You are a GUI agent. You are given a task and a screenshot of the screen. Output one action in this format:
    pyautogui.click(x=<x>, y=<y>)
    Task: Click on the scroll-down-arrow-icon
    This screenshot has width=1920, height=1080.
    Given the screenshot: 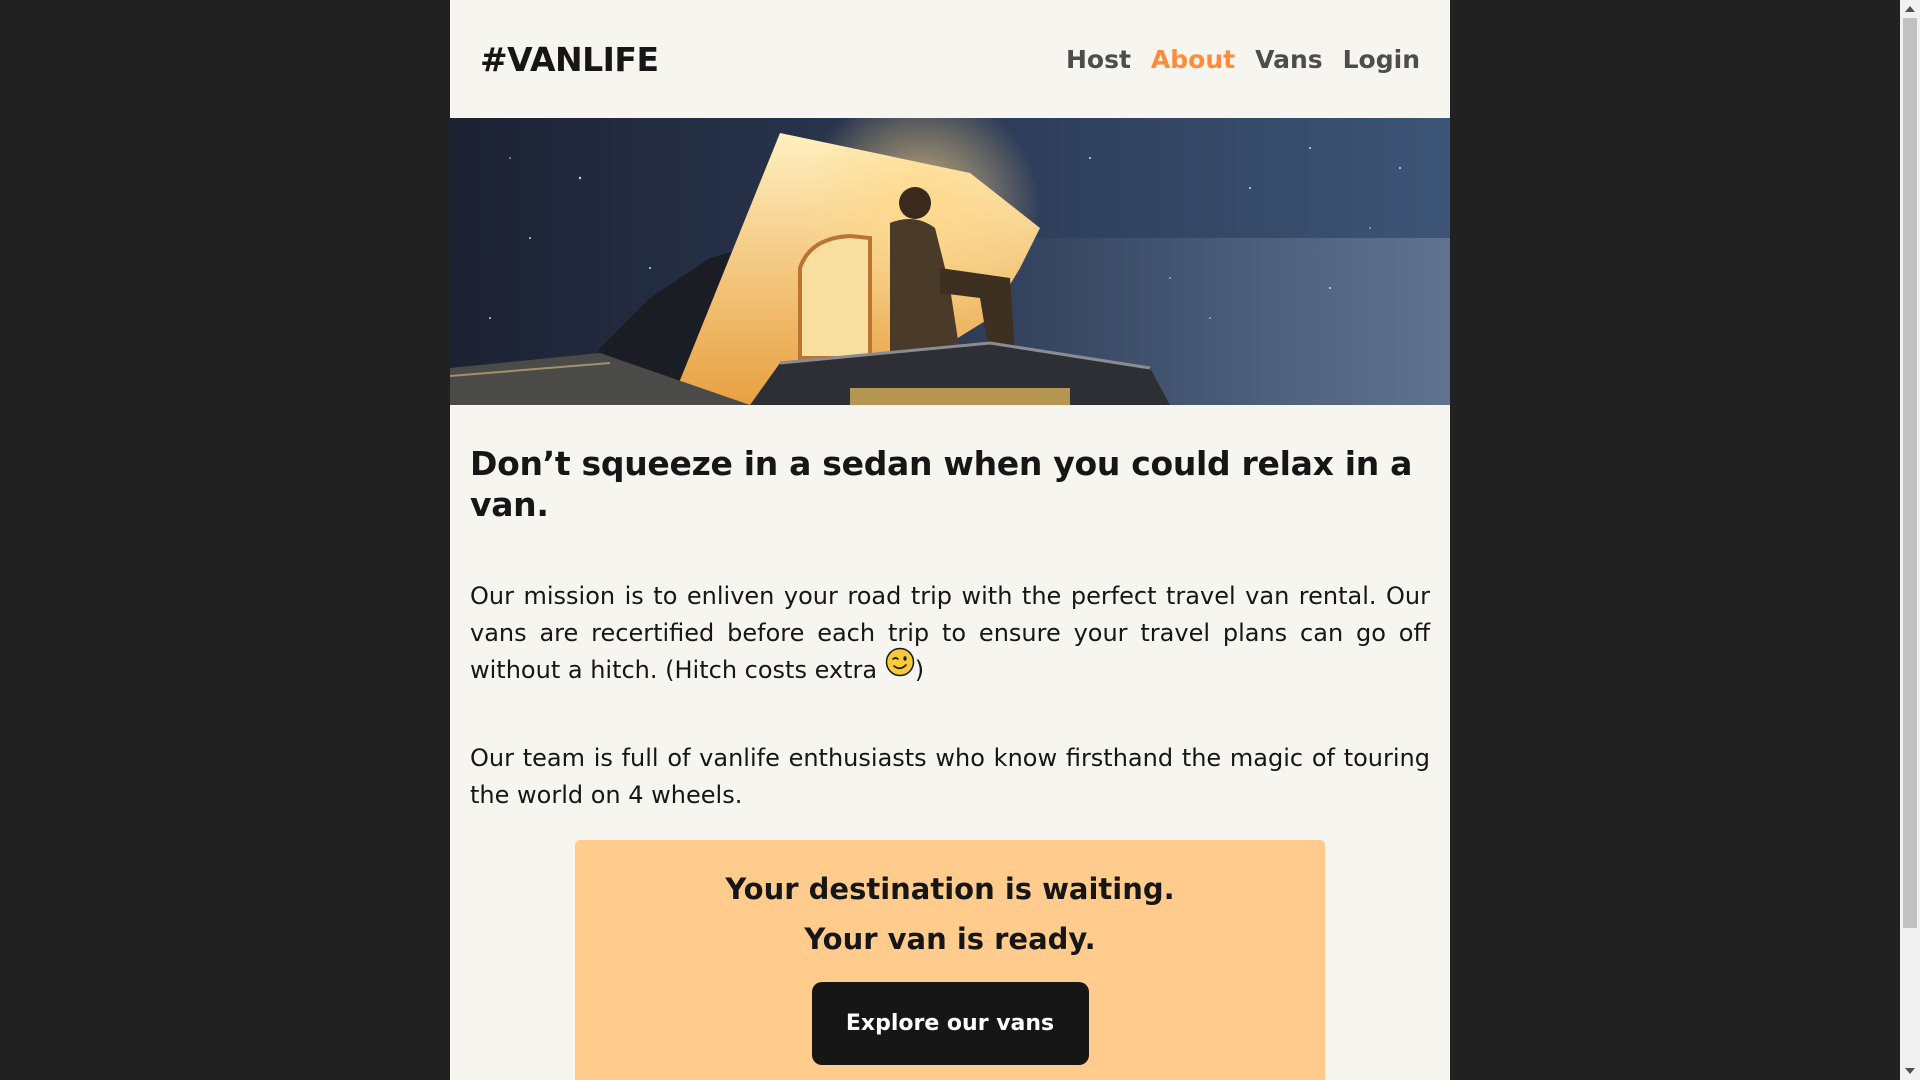 What is the action you would take?
    pyautogui.click(x=1910, y=1071)
    